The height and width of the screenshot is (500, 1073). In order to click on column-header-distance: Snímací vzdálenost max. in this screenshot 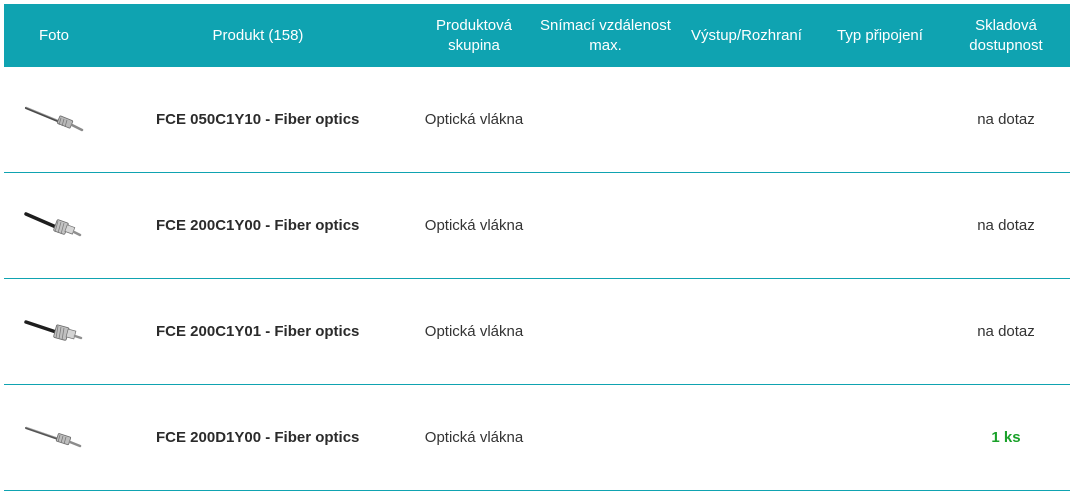, I will do `click(605, 36)`.